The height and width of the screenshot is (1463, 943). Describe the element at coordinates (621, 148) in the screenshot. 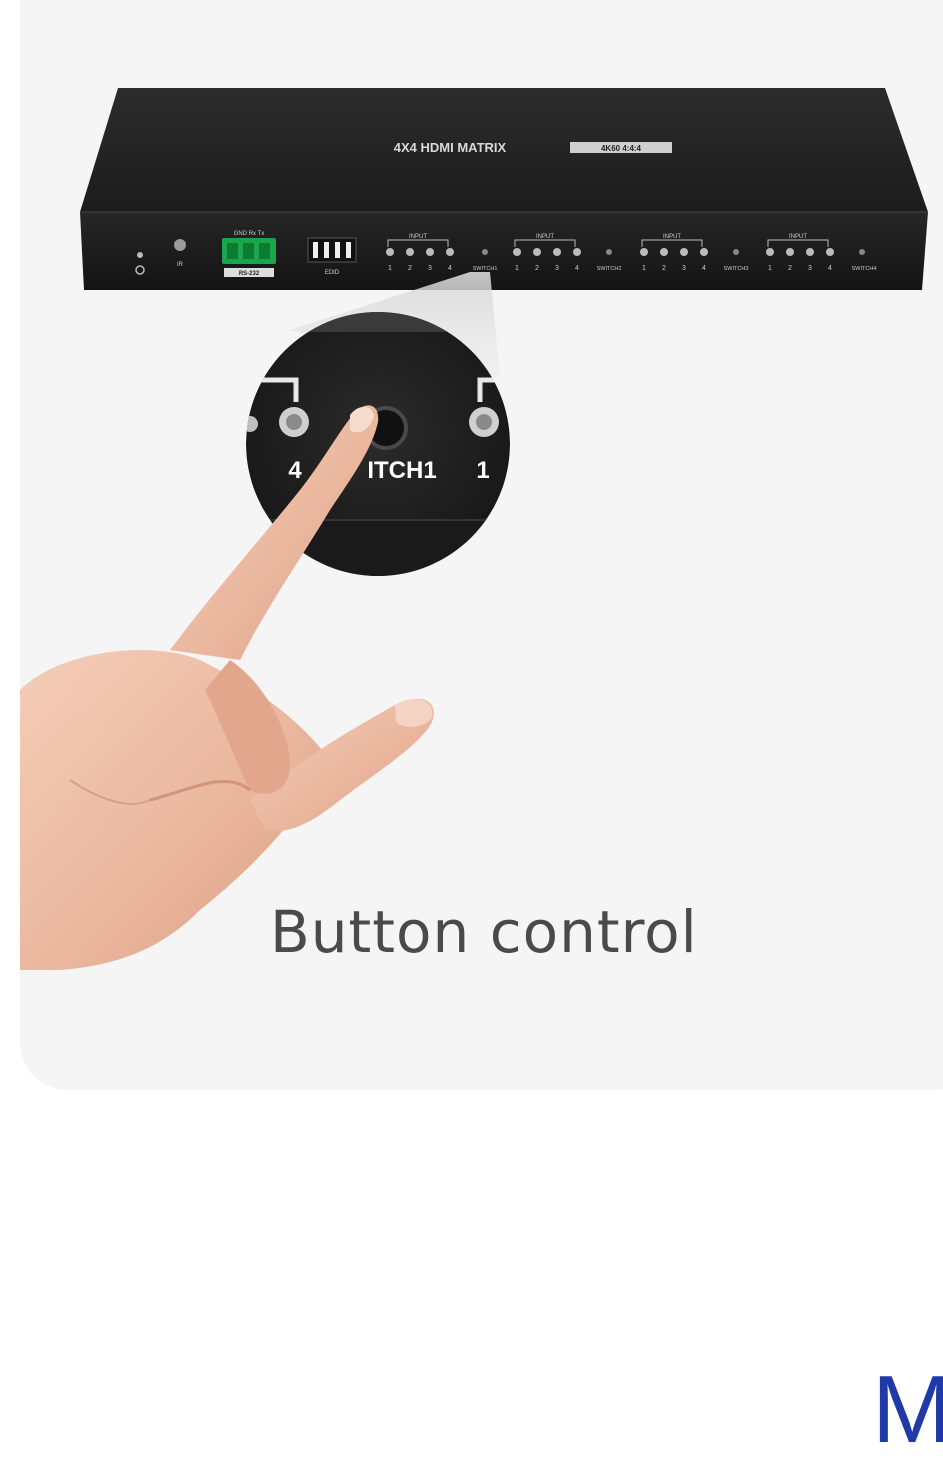

I see `spec-badge-text: 4K60 4:4:4` at that location.